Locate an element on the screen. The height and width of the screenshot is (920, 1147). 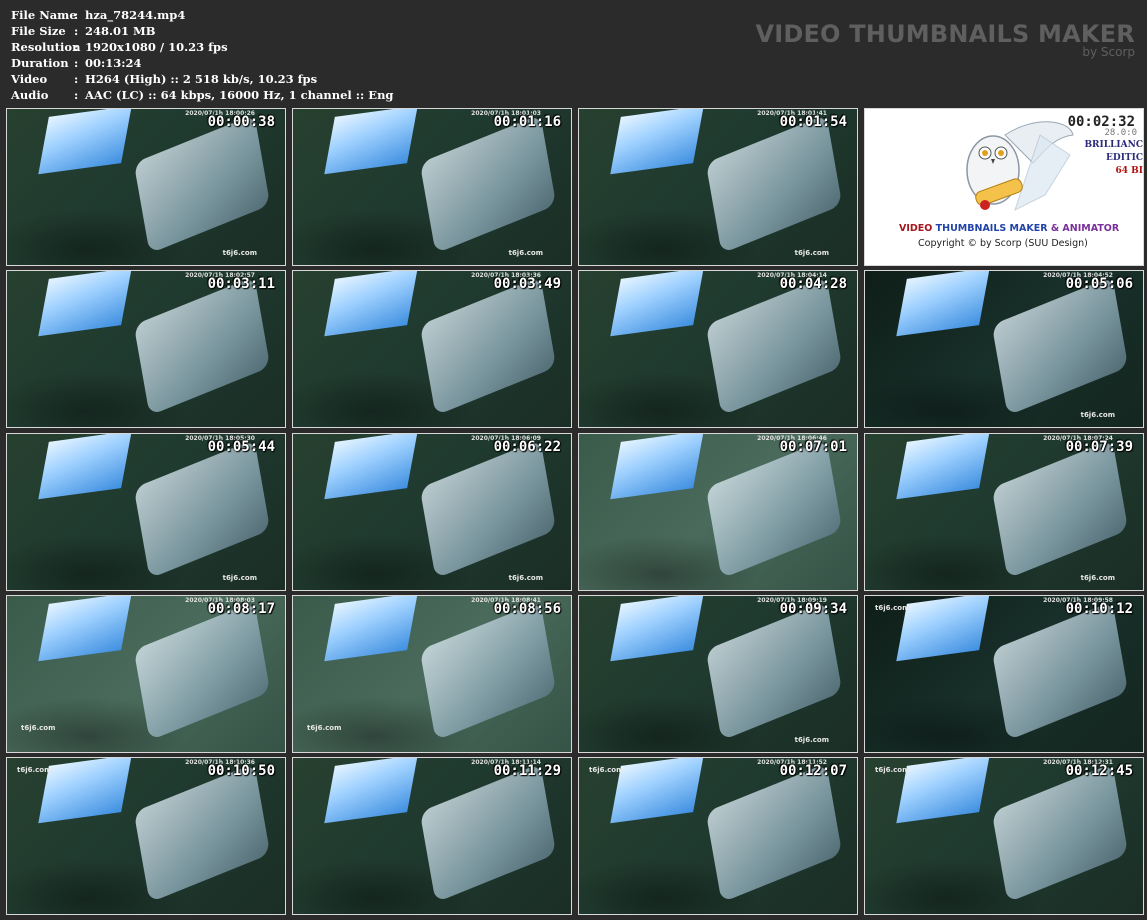
info-label: Resolution is located at coordinates (46, 47).